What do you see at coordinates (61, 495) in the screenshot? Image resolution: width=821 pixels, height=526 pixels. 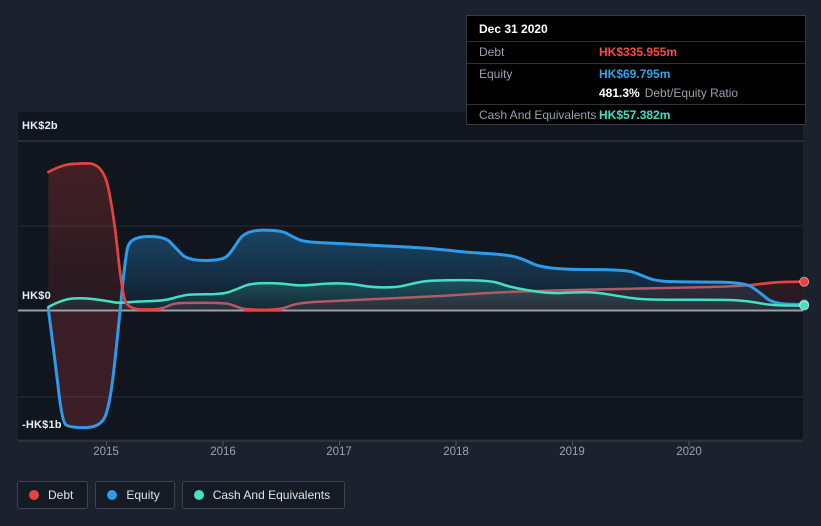 I see `legend-debt-label: Debt` at bounding box center [61, 495].